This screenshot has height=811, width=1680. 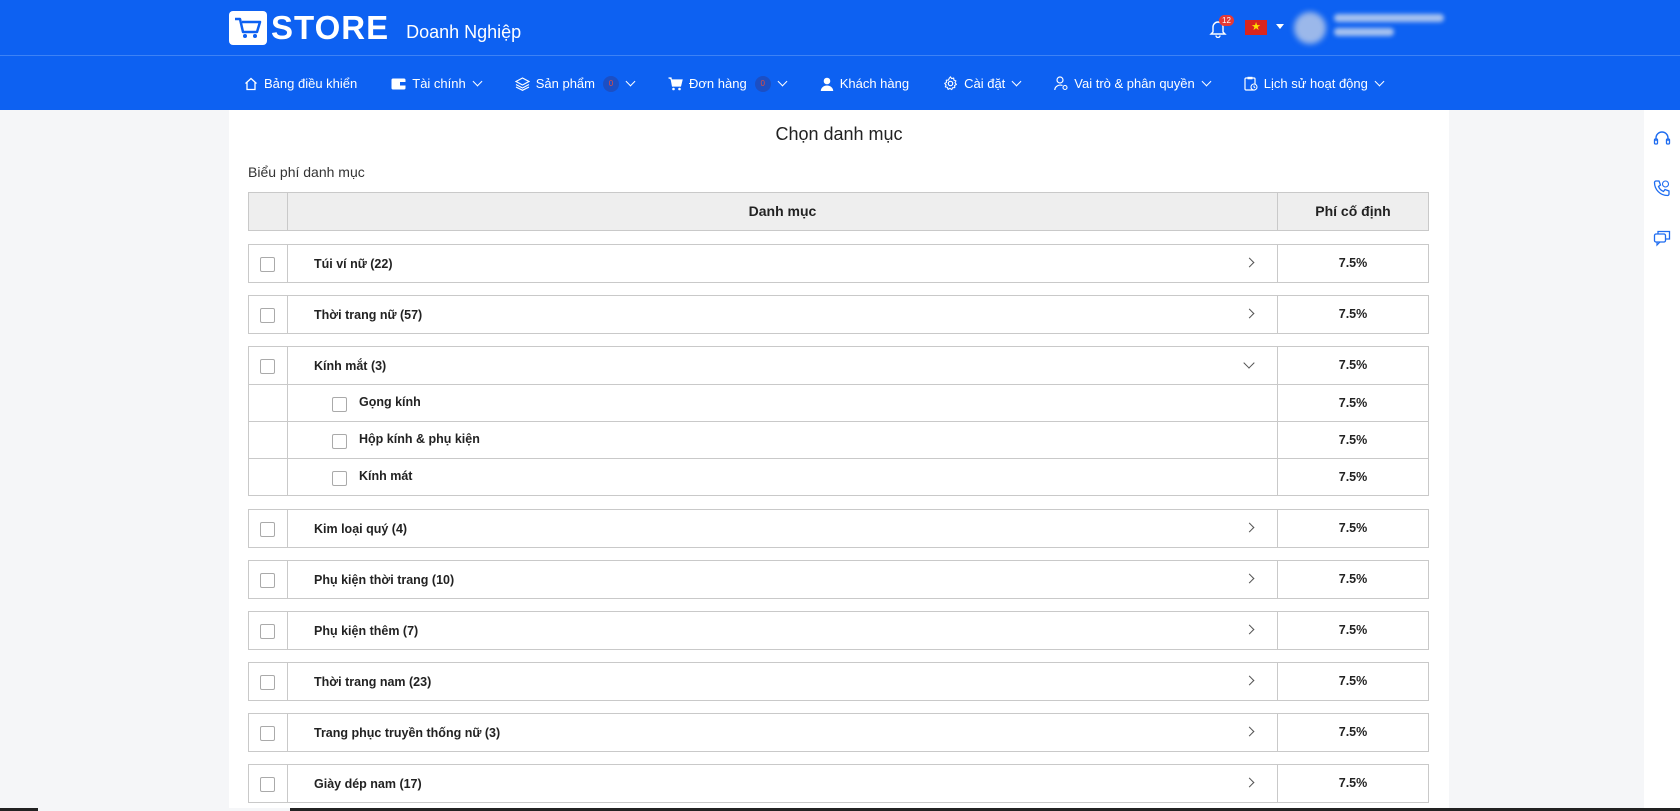 I want to click on table-row: Phụ kiện thời trang (10) 7.5%, so click(x=838, y=579).